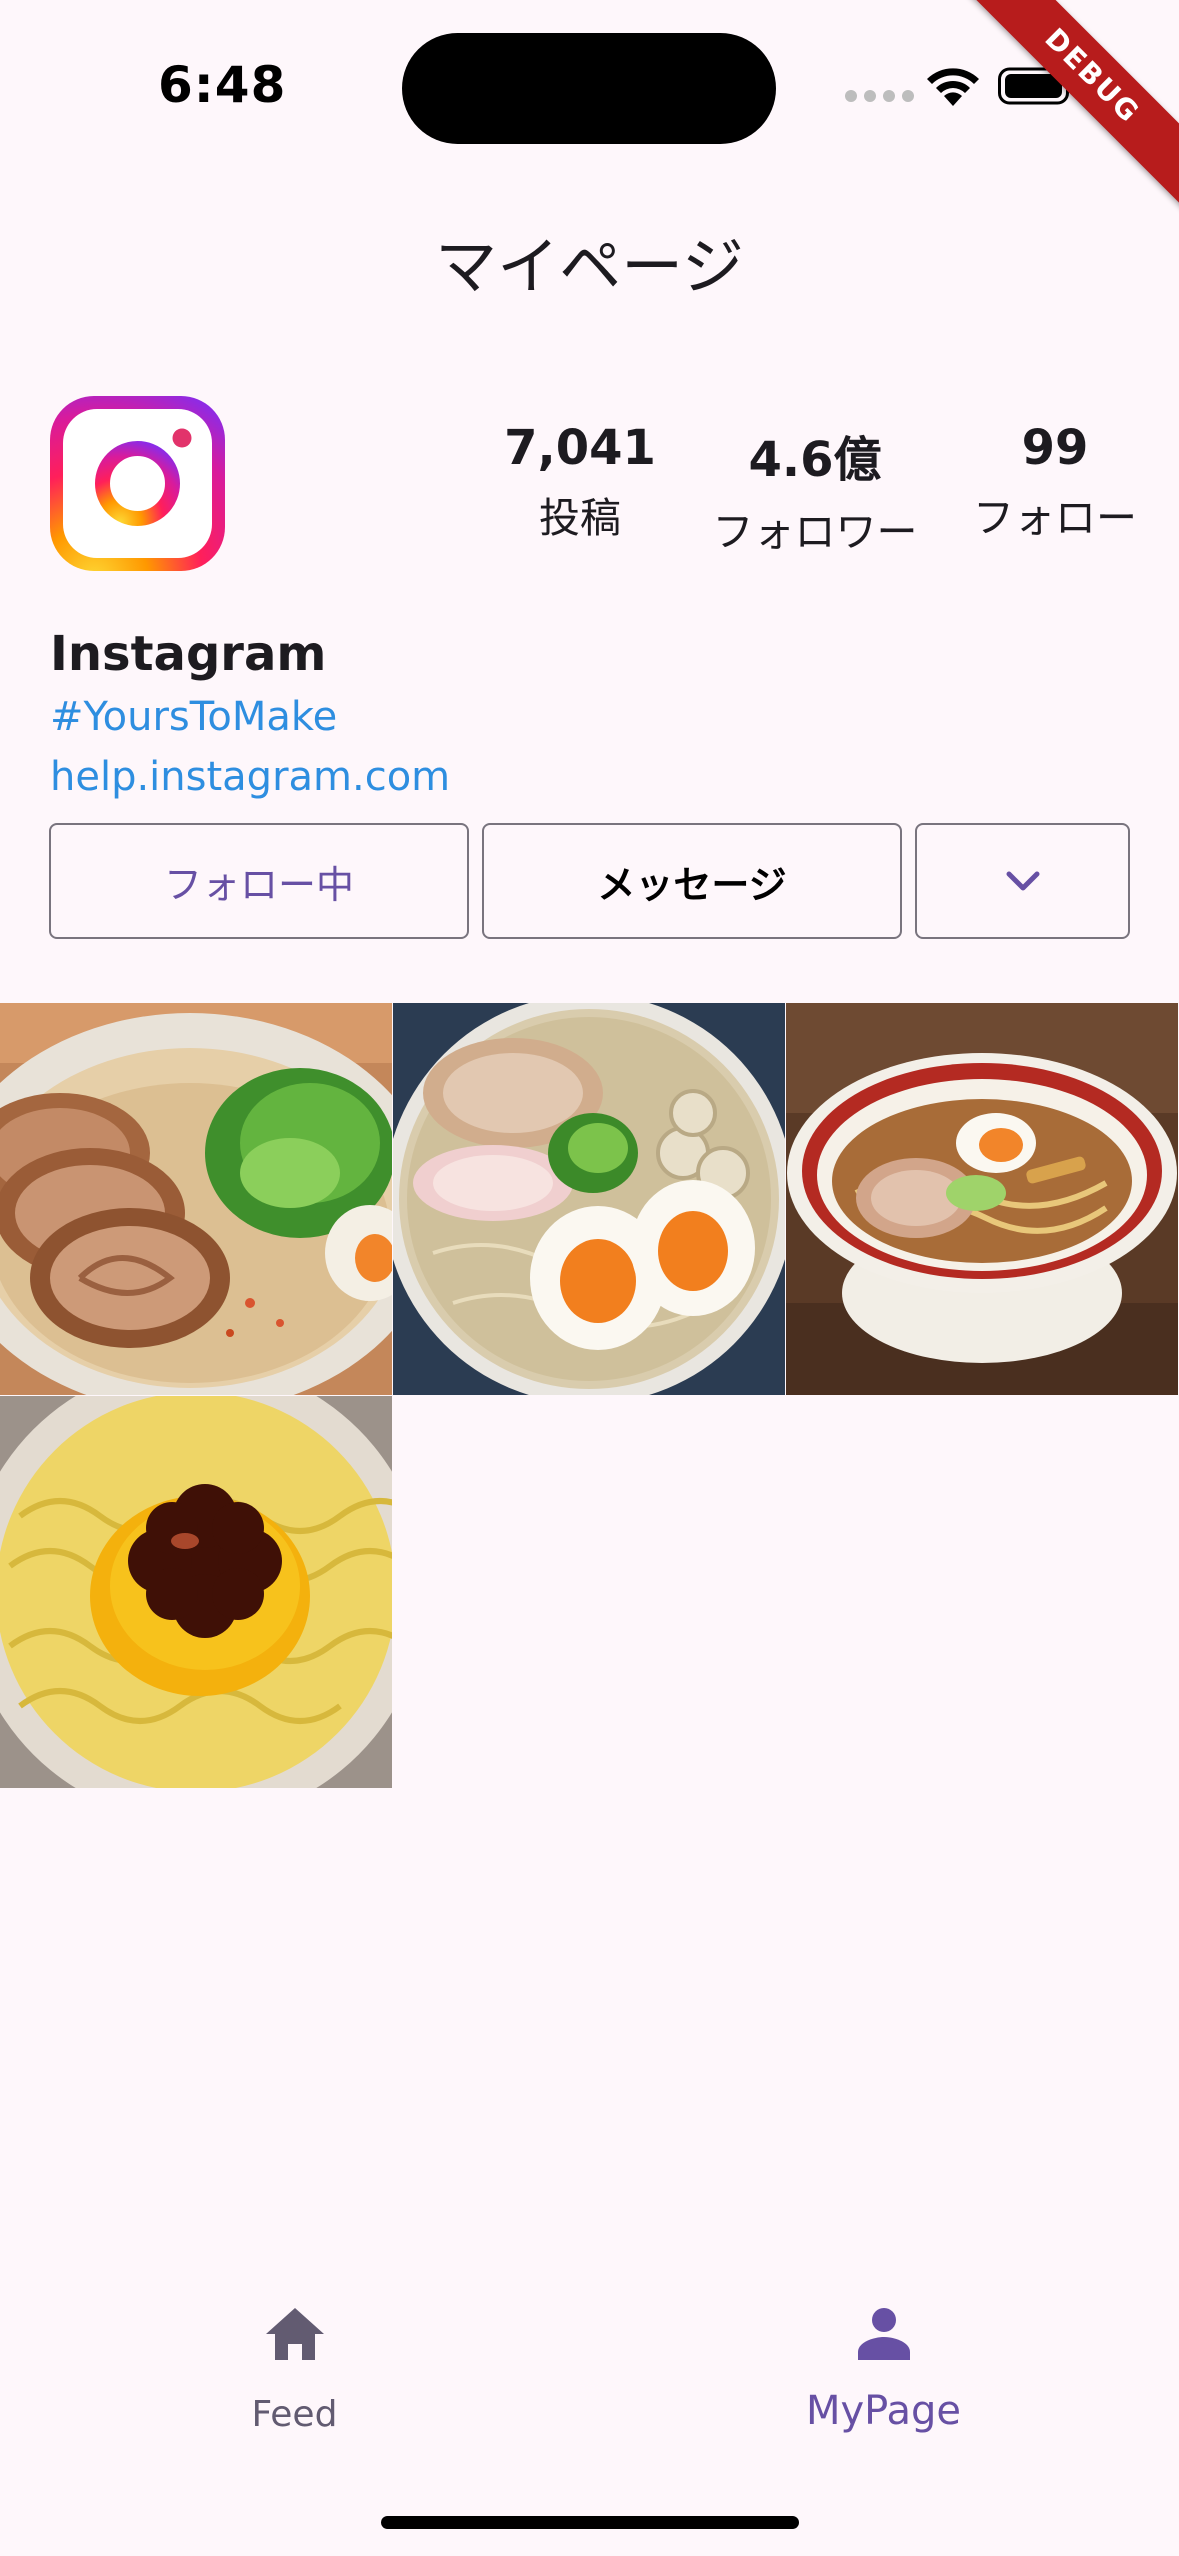 The image size is (1179, 2556). I want to click on stat-following-value: 99, so click(1055, 448).